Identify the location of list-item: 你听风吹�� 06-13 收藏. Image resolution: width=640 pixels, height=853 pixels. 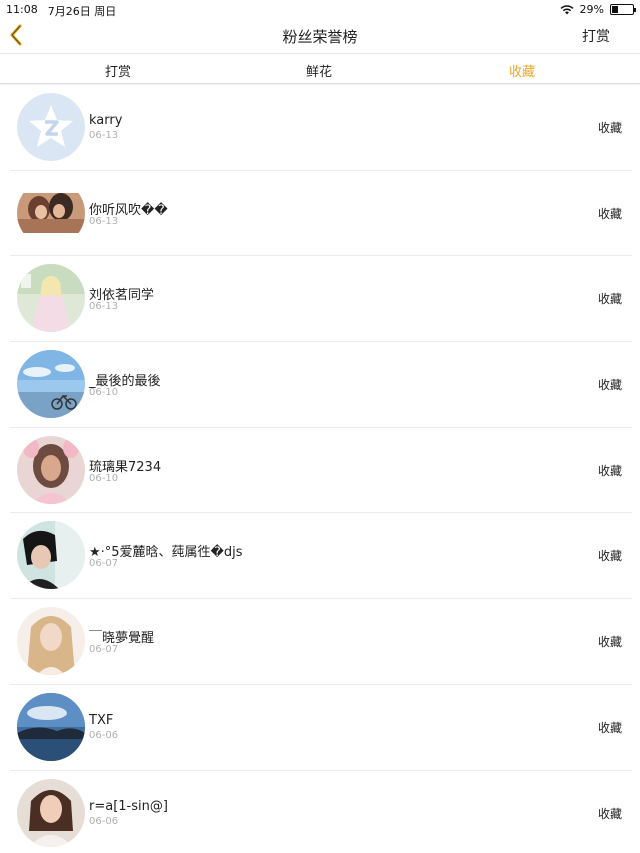
(321, 214).